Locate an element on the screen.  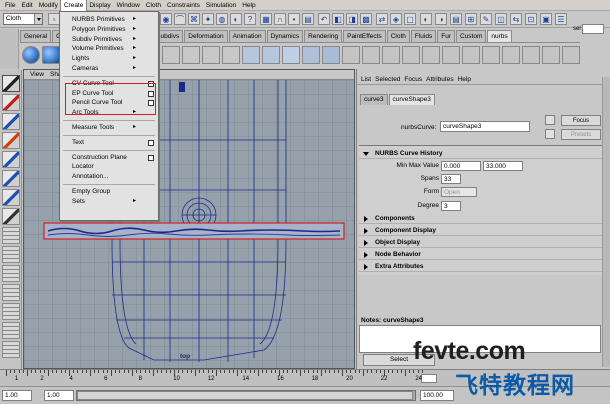
start-time-field: 1.00 is located at coordinates (17, 395).